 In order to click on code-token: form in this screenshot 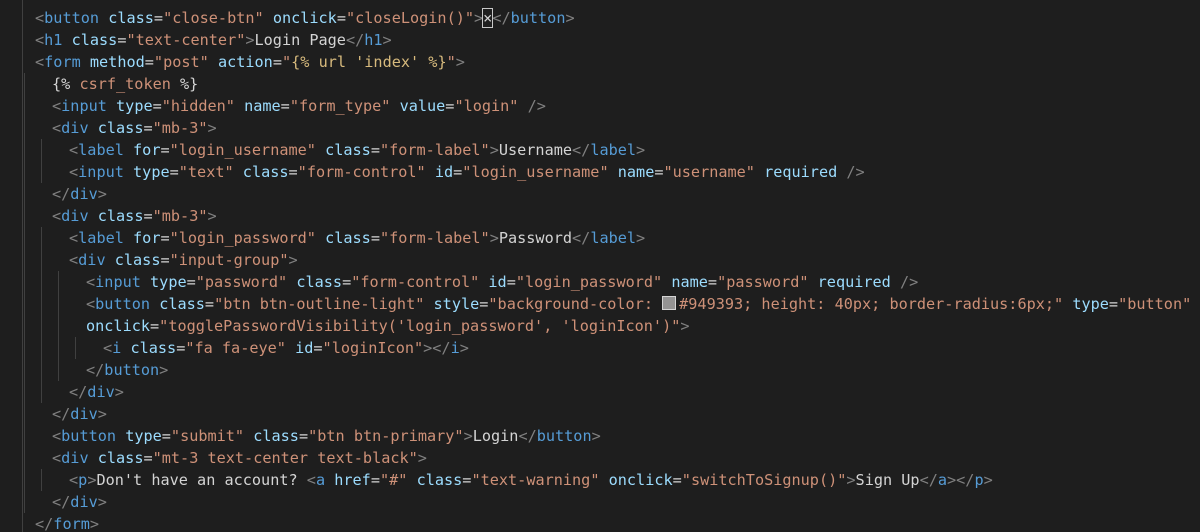, I will do `click(62, 62)`.